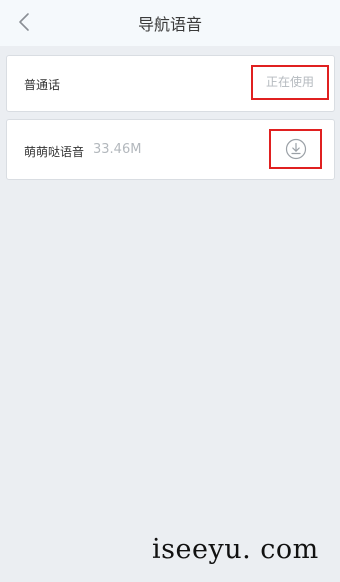 This screenshot has width=340, height=582. What do you see at coordinates (235, 549) in the screenshot?
I see `watermark-text: iseeyu. com` at bounding box center [235, 549].